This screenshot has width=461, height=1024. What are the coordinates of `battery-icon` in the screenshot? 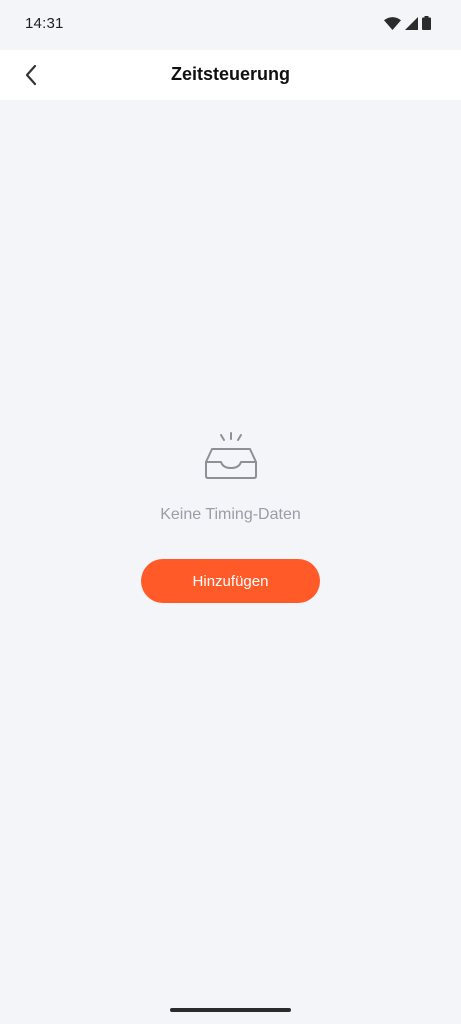 It's located at (426, 23).